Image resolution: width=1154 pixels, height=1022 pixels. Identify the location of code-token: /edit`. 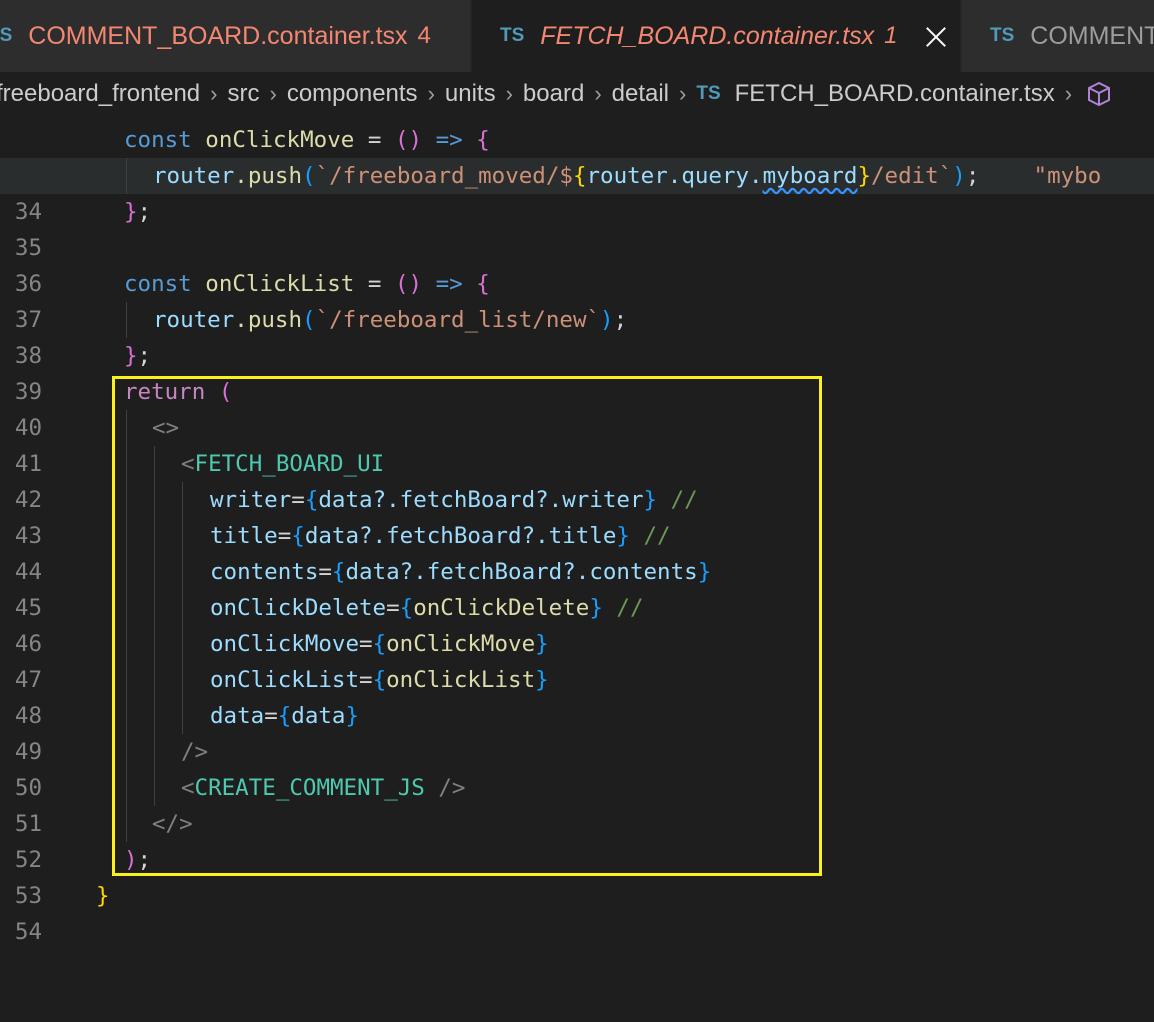
(911, 176).